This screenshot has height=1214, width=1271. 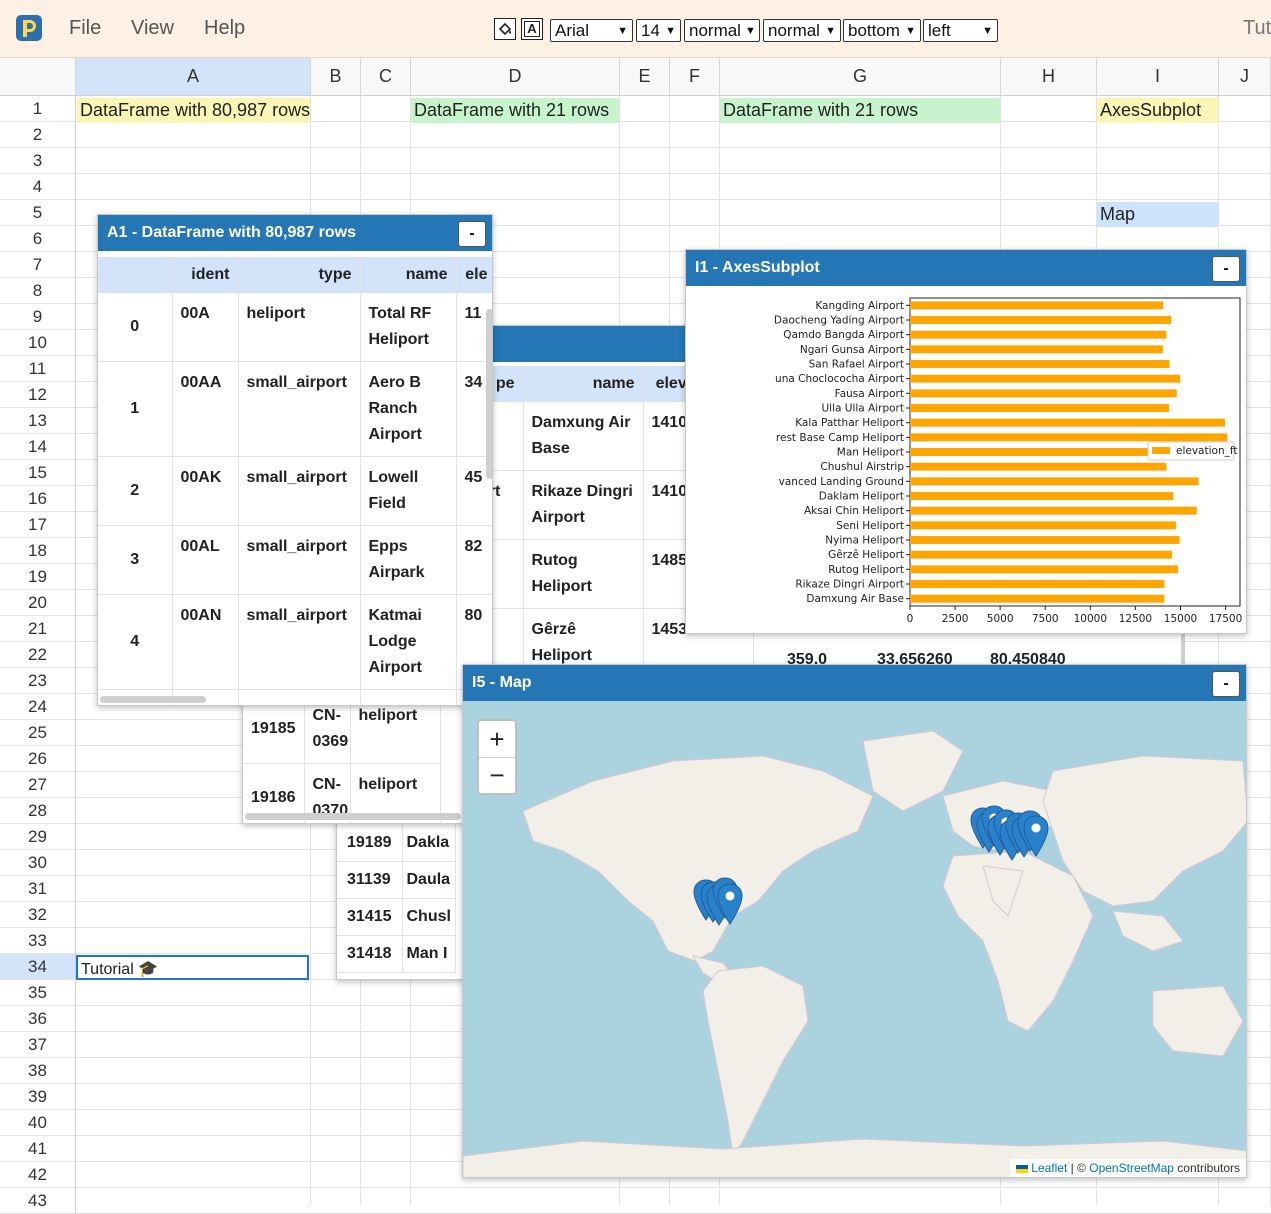 I want to click on row-header: 2, so click(x=38, y=135).